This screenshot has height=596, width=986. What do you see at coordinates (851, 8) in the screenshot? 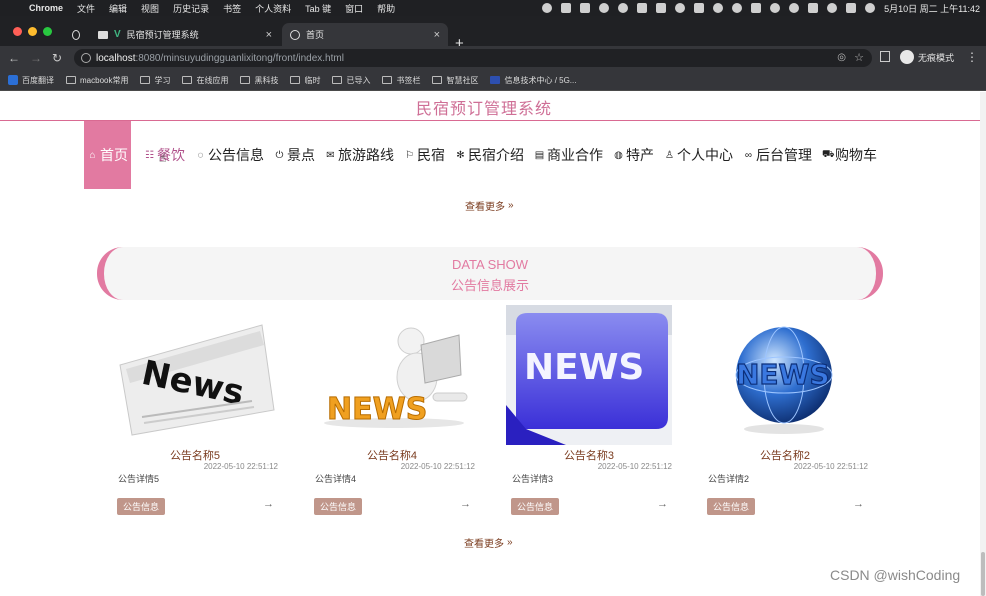
I see `control-center-icon` at bounding box center [851, 8].